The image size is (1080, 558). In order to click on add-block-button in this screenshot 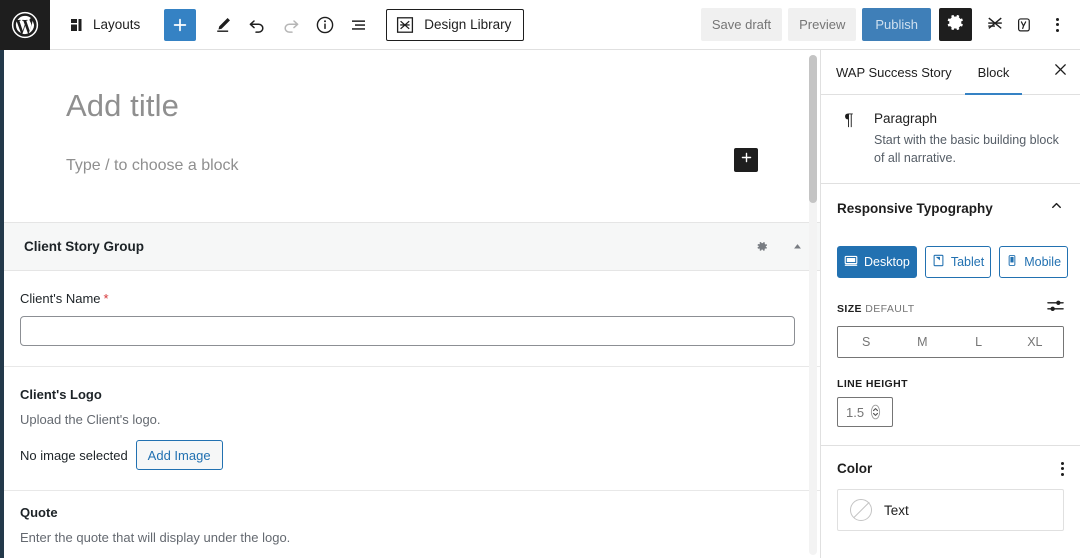, I will do `click(180, 24)`.